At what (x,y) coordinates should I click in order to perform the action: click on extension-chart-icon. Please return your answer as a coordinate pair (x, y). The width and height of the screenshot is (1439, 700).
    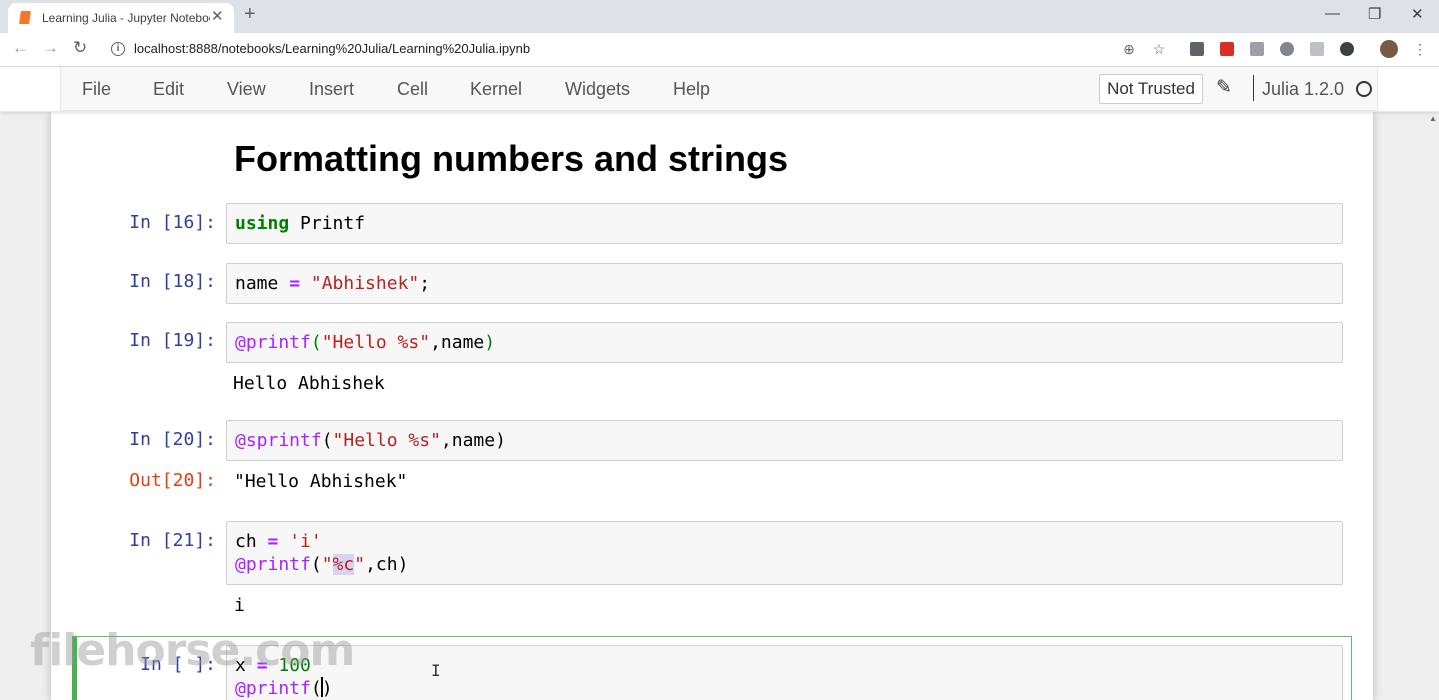
    Looking at the image, I should click on (1227, 49).